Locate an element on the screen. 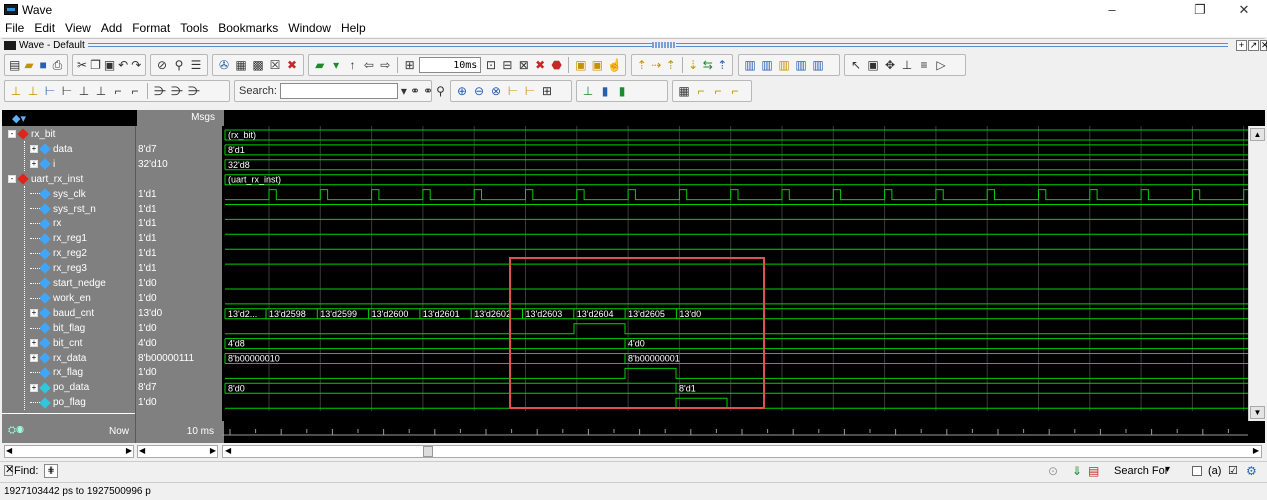 This screenshot has width=1267, height=500. signal-uart-rx-inst: - uart_rx_inst is located at coordinates (45, 180).